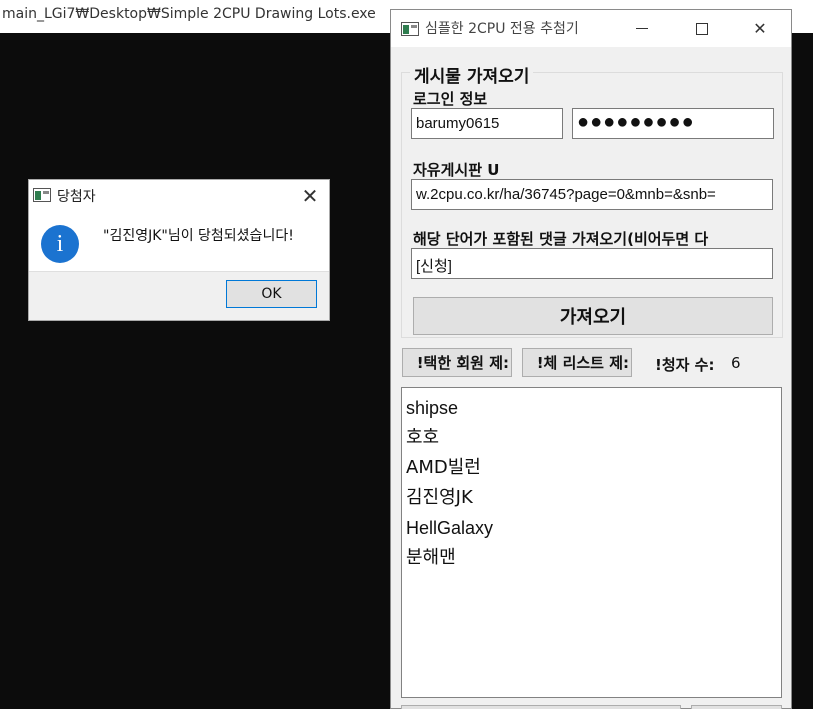  What do you see at coordinates (450, 99) in the screenshot?
I see `login-info-label: 로그인 정보` at bounding box center [450, 99].